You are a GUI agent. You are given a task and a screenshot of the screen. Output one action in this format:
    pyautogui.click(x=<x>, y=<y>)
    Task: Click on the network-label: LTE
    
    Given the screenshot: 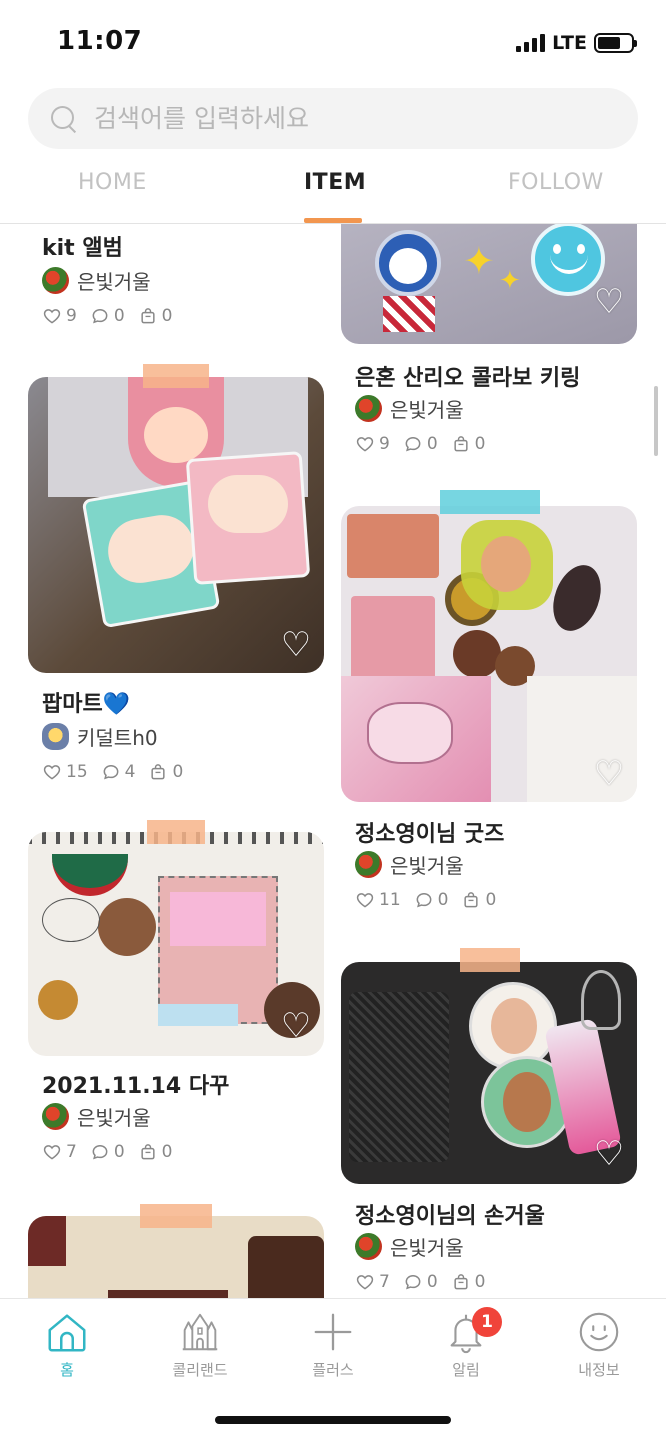 What is the action you would take?
    pyautogui.click(x=569, y=43)
    